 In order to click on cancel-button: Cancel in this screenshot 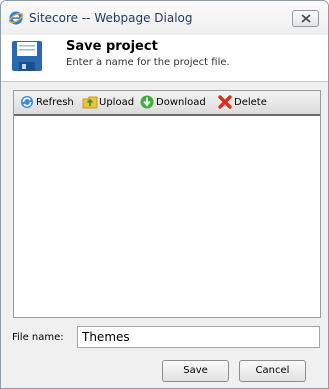, I will do `click(272, 371)`.